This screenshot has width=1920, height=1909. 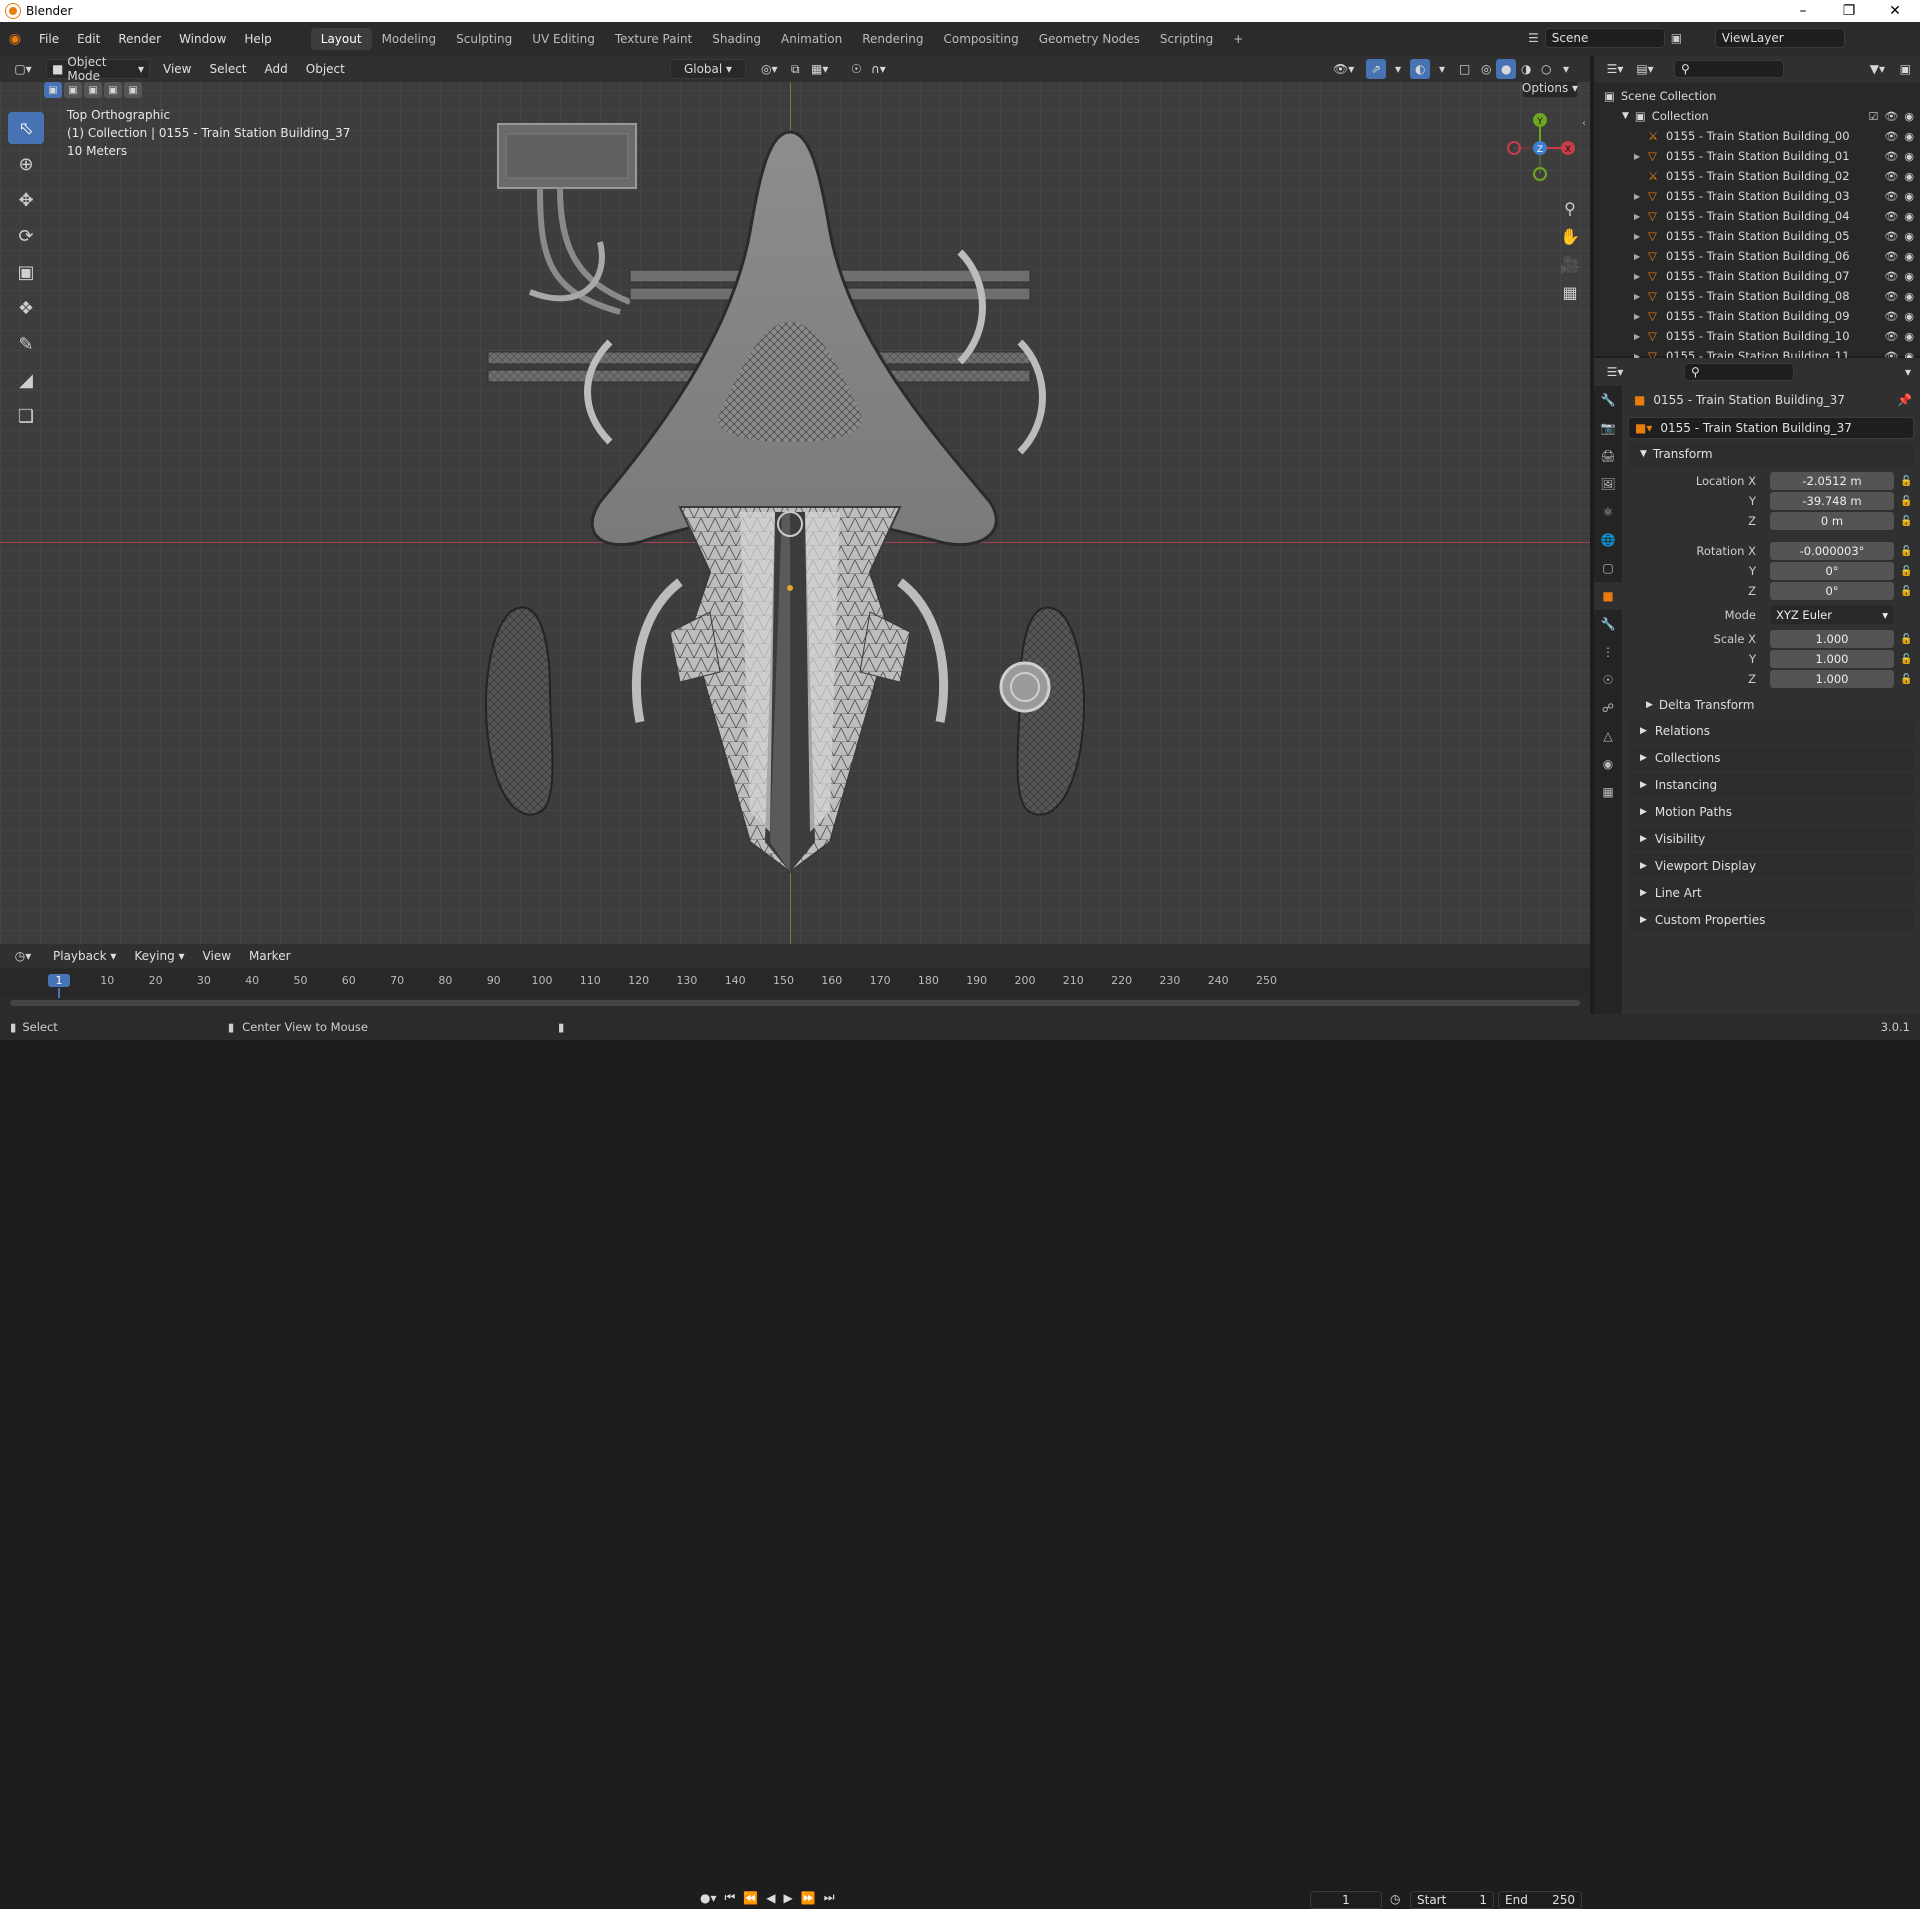 I want to click on minimize-button: –, so click(x=1803, y=11).